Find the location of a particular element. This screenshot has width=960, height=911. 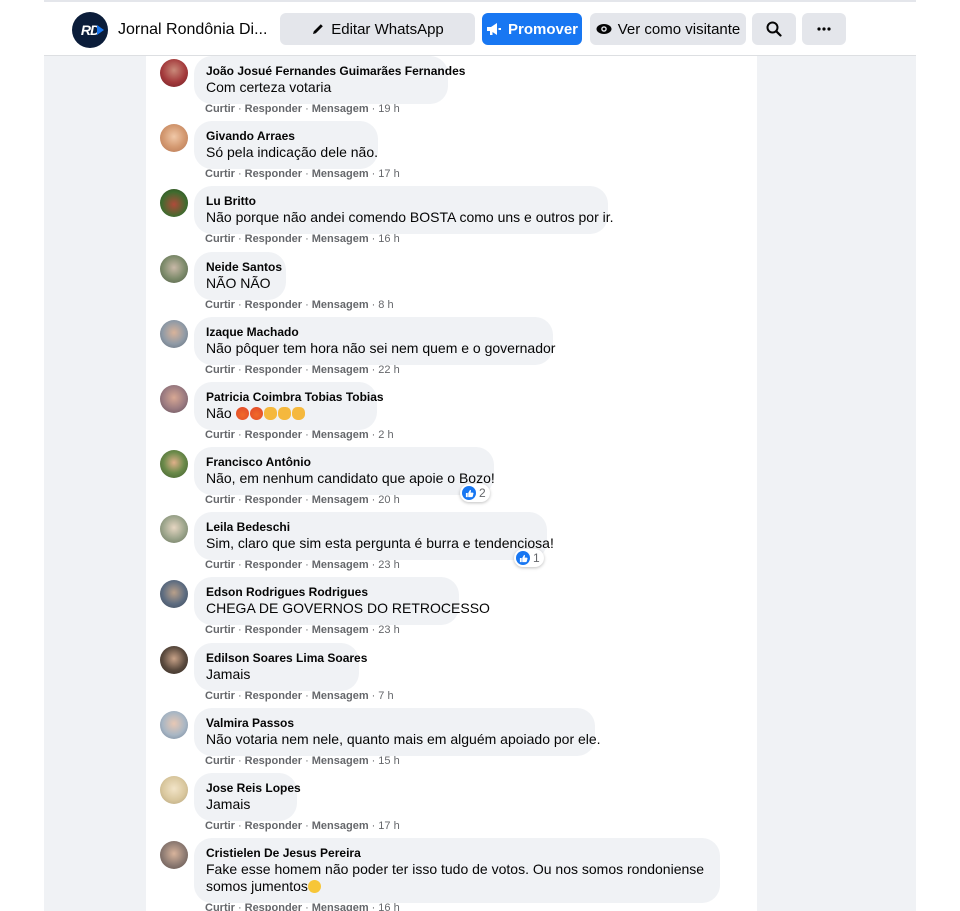

comment-timestamp: 8 h is located at coordinates (385, 305).